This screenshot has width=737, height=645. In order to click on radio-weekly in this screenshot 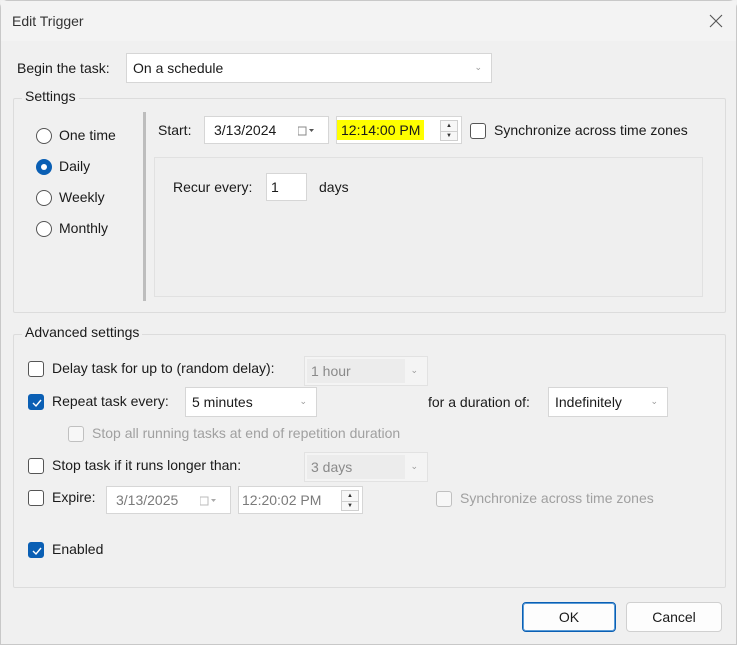, I will do `click(44, 198)`.